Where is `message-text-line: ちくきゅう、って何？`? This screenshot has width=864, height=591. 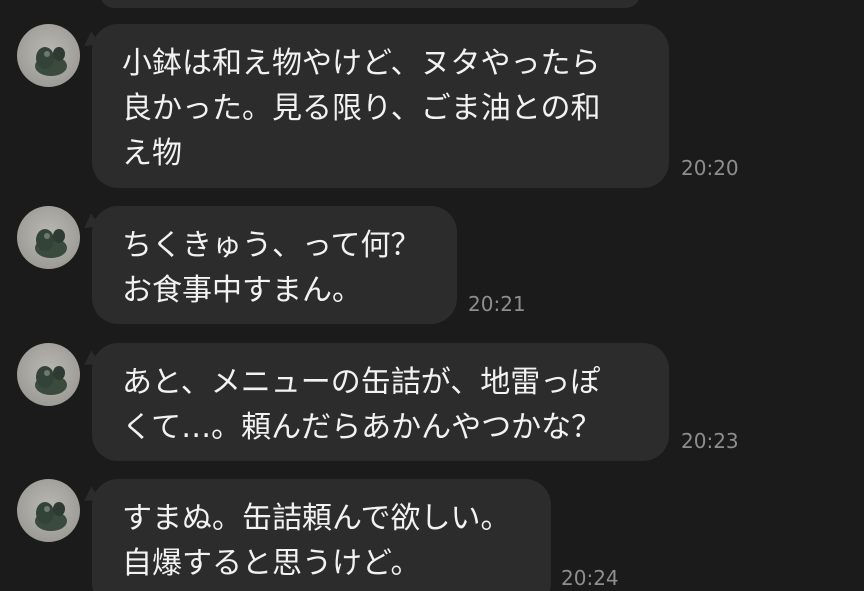 message-text-line: ちくきゅう、って何？ is located at coordinates (271, 245).